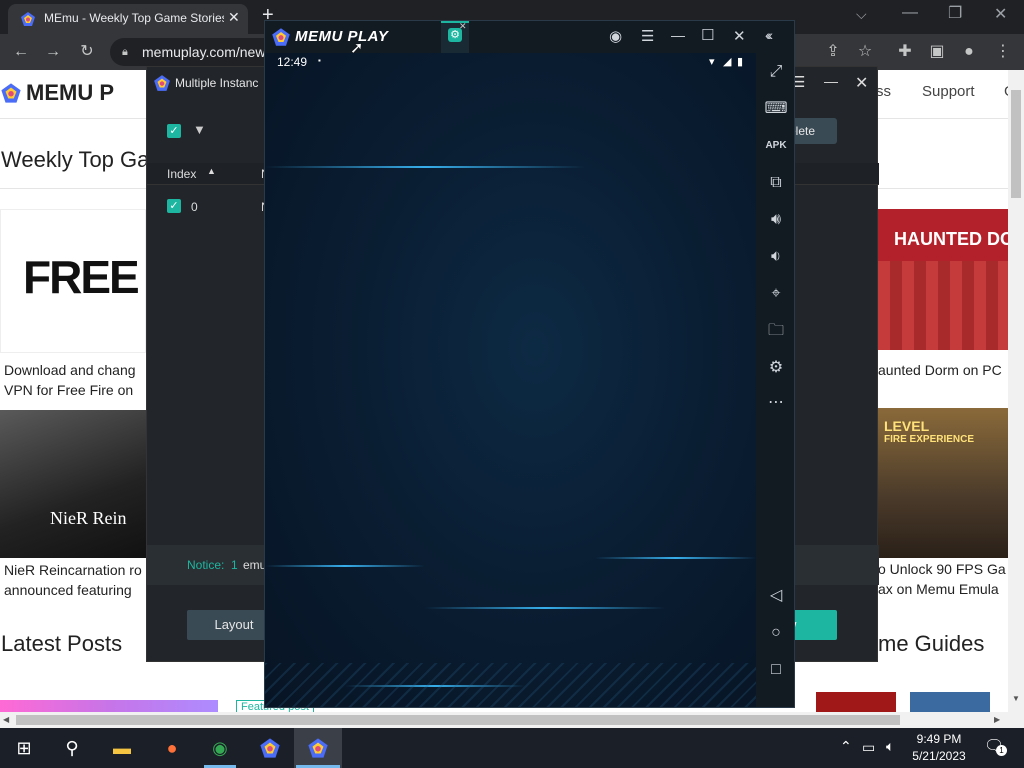 Image resolution: width=1024 pixels, height=768 pixels. Describe the element at coordinates (943, 579) in the screenshot. I see `card-title: o Unlock 90 FPS Ga ax on Memu Emula` at that location.